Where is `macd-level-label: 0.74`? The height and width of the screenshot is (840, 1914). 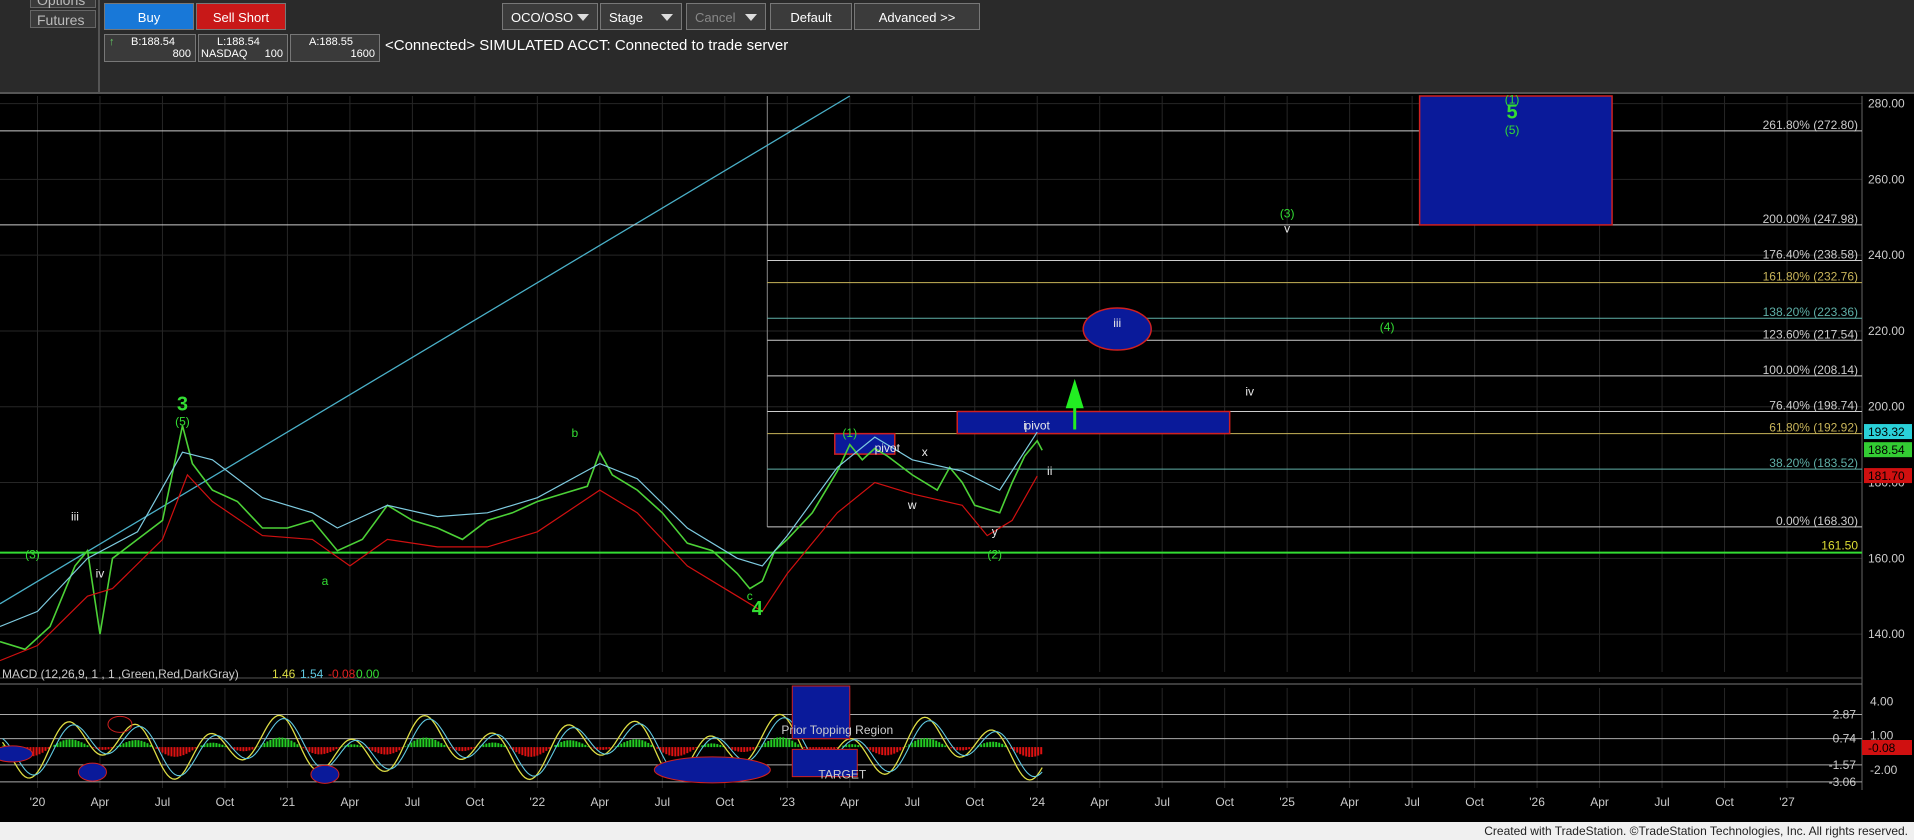 macd-level-label: 0.74 is located at coordinates (1845, 739).